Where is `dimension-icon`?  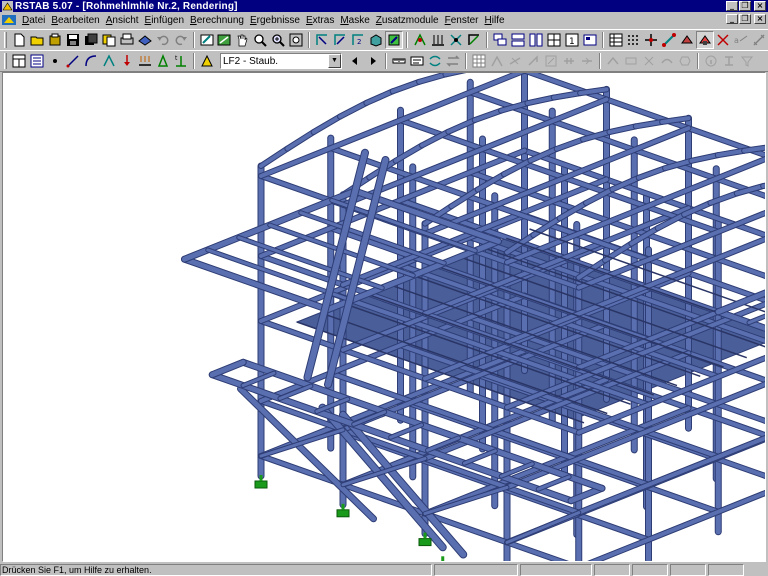
dimension-icon is located at coordinates (759, 40).